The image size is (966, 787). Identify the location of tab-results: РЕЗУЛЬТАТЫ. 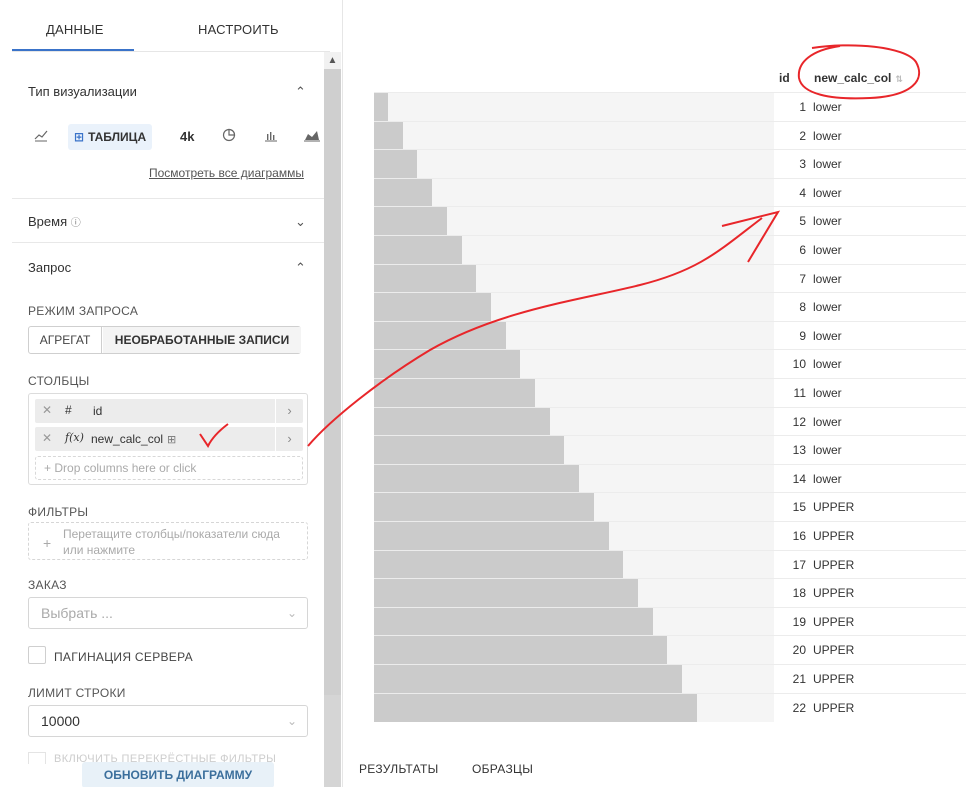
(399, 769).